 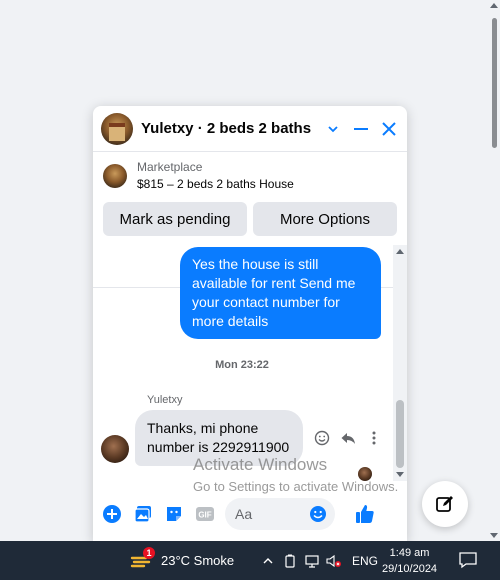 What do you see at coordinates (400, 363) in the screenshot?
I see `chat-scrollbar` at bounding box center [400, 363].